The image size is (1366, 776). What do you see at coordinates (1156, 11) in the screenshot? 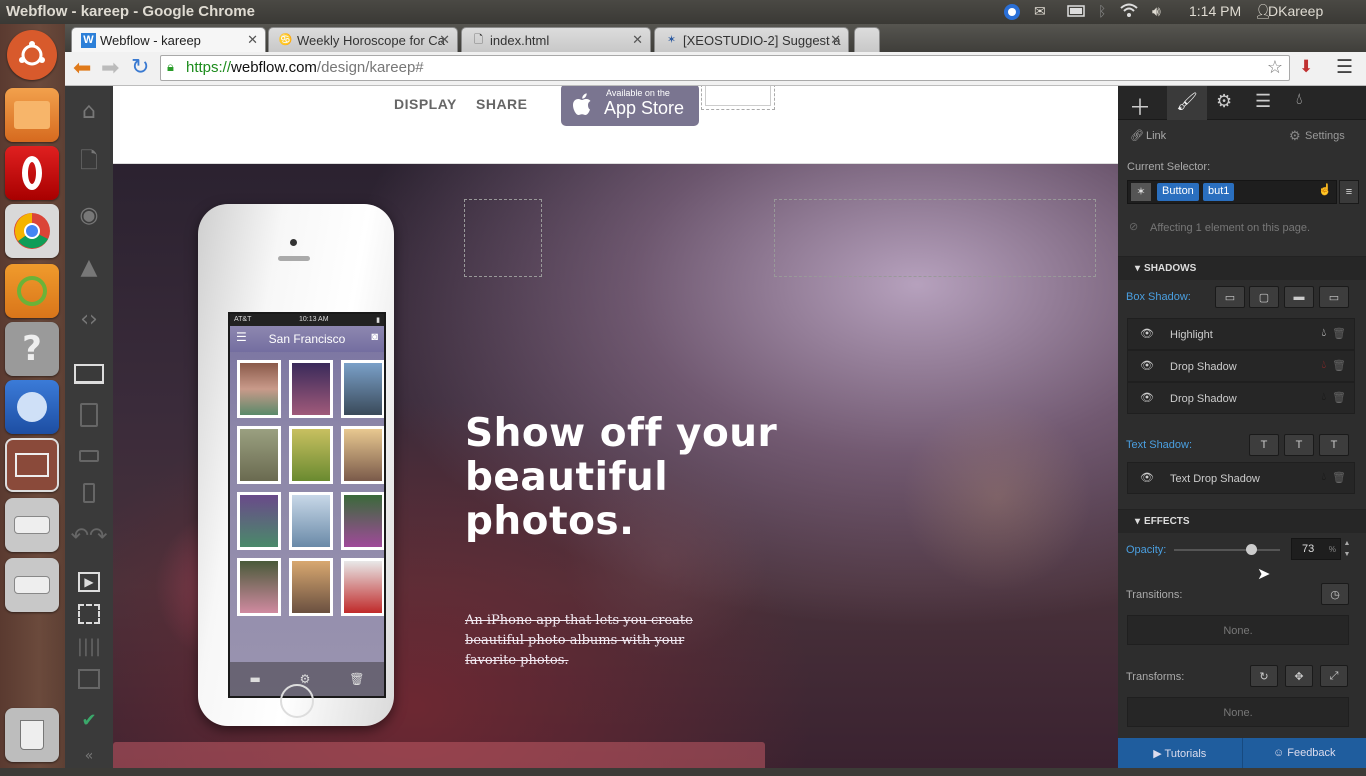
I see `volume-icon: 🔊︎` at bounding box center [1156, 11].